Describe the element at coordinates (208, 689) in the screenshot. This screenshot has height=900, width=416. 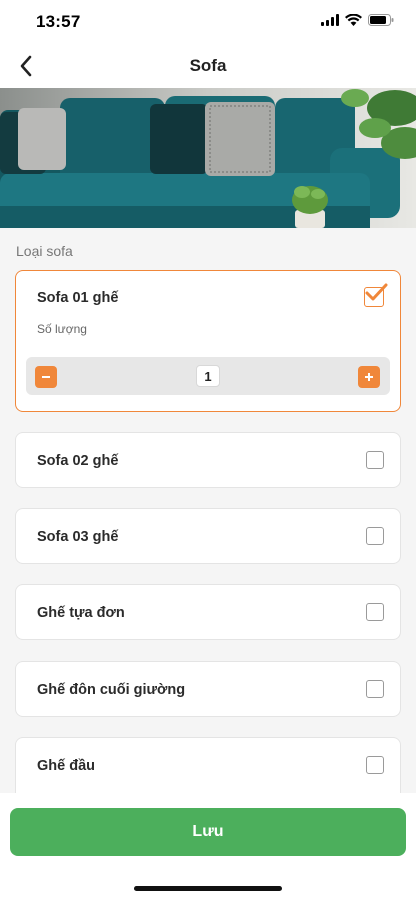
I see `option-card-bed-end-stool: Ghế đôn cuối giường` at that location.